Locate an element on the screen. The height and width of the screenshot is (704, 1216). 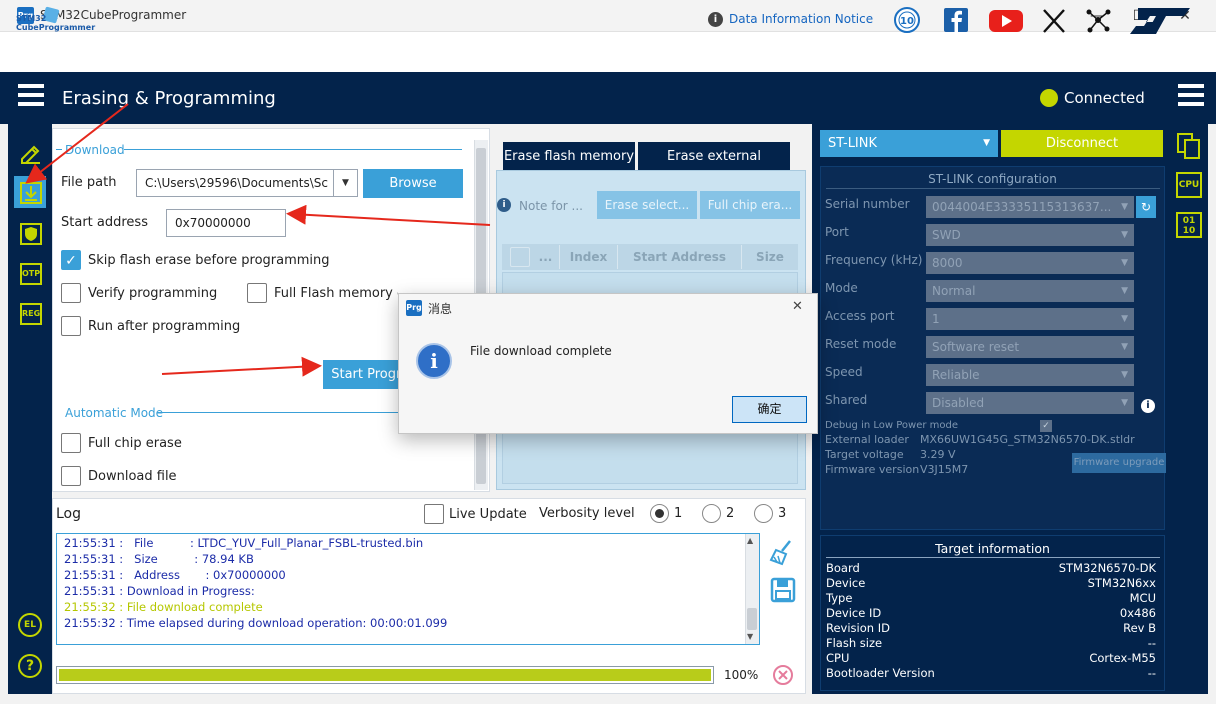
config-field: 0044004E33335115313637... ▼ is located at coordinates (1030, 207).